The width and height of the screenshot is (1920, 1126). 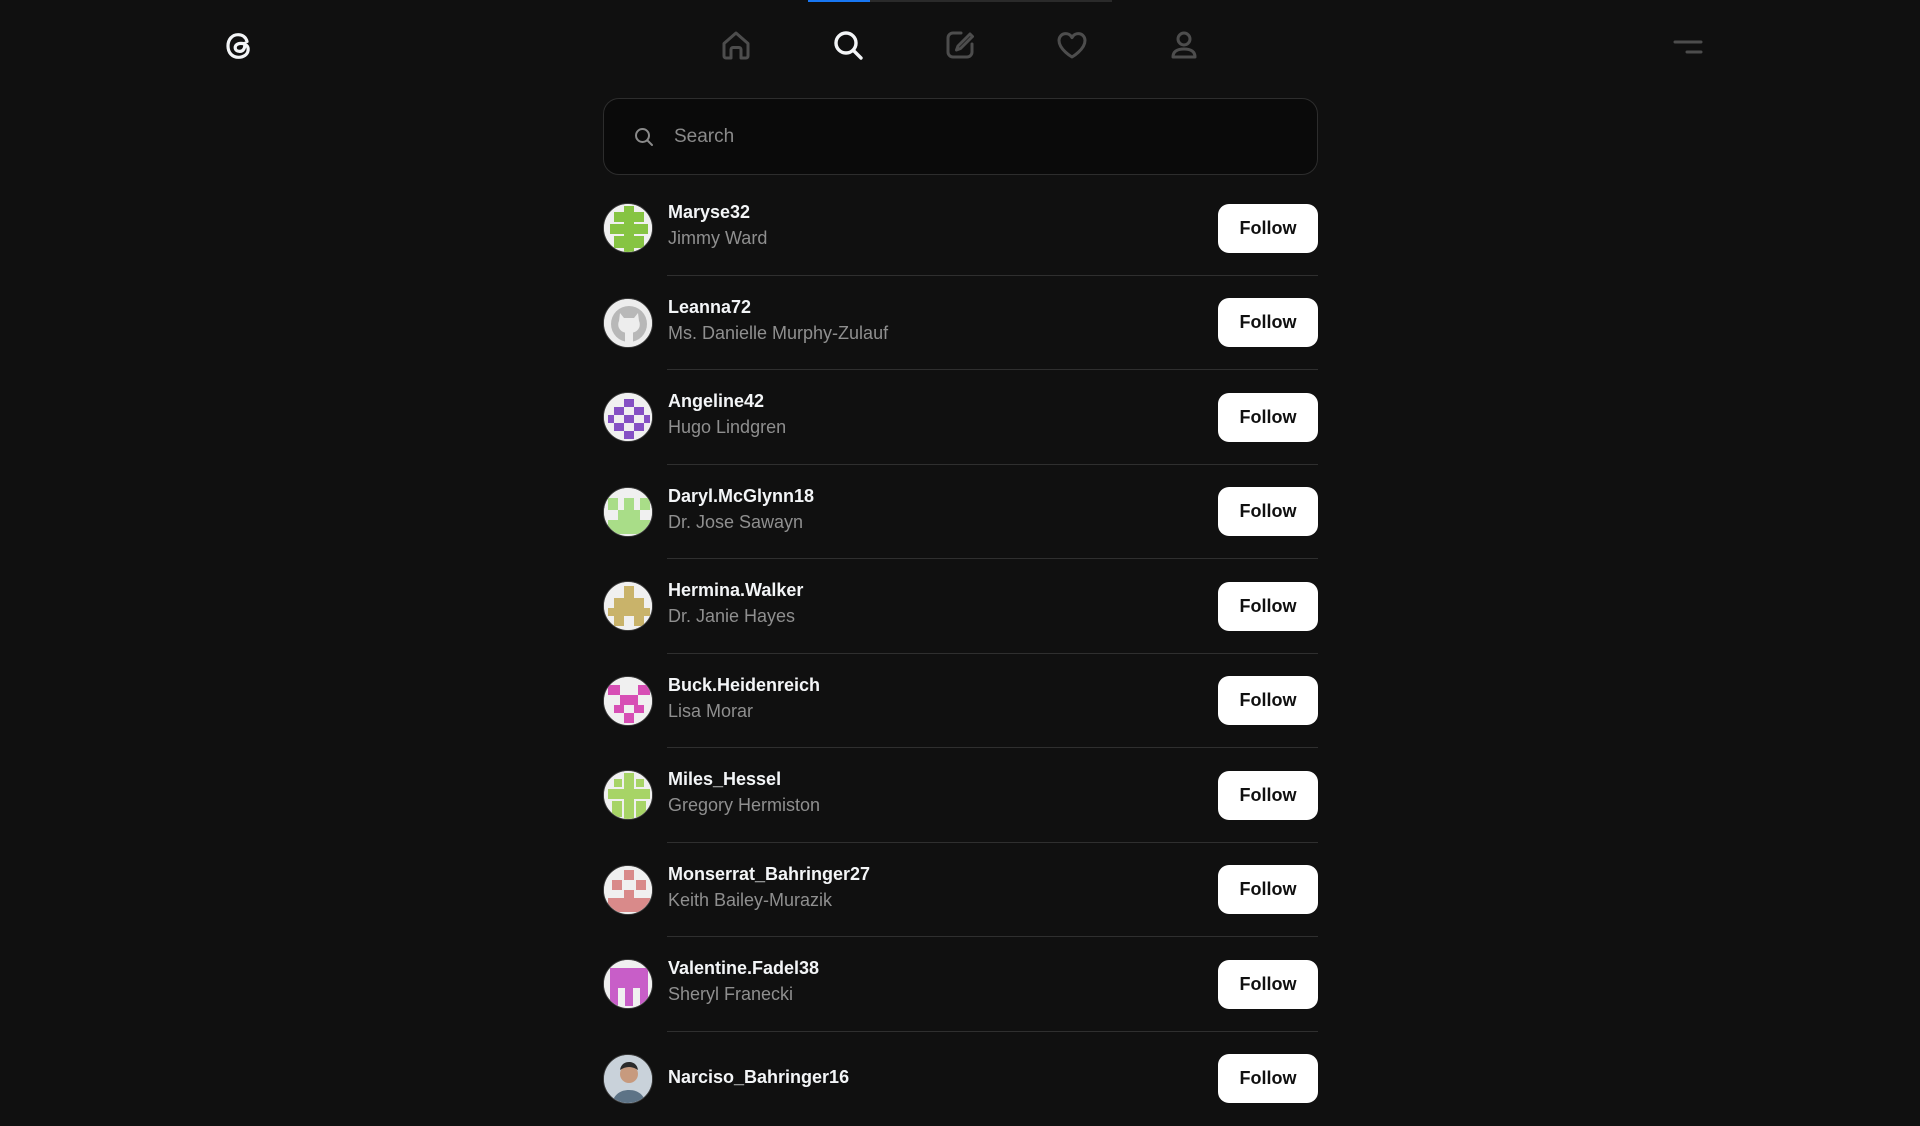 What do you see at coordinates (943, 401) in the screenshot?
I see `username: Angeline42` at bounding box center [943, 401].